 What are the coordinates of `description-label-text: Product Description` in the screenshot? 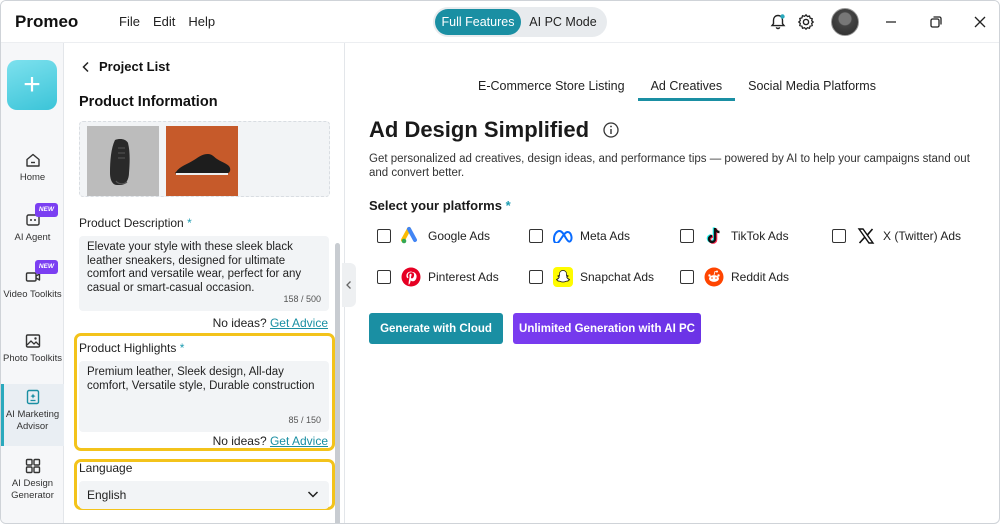 It's located at (131, 223).